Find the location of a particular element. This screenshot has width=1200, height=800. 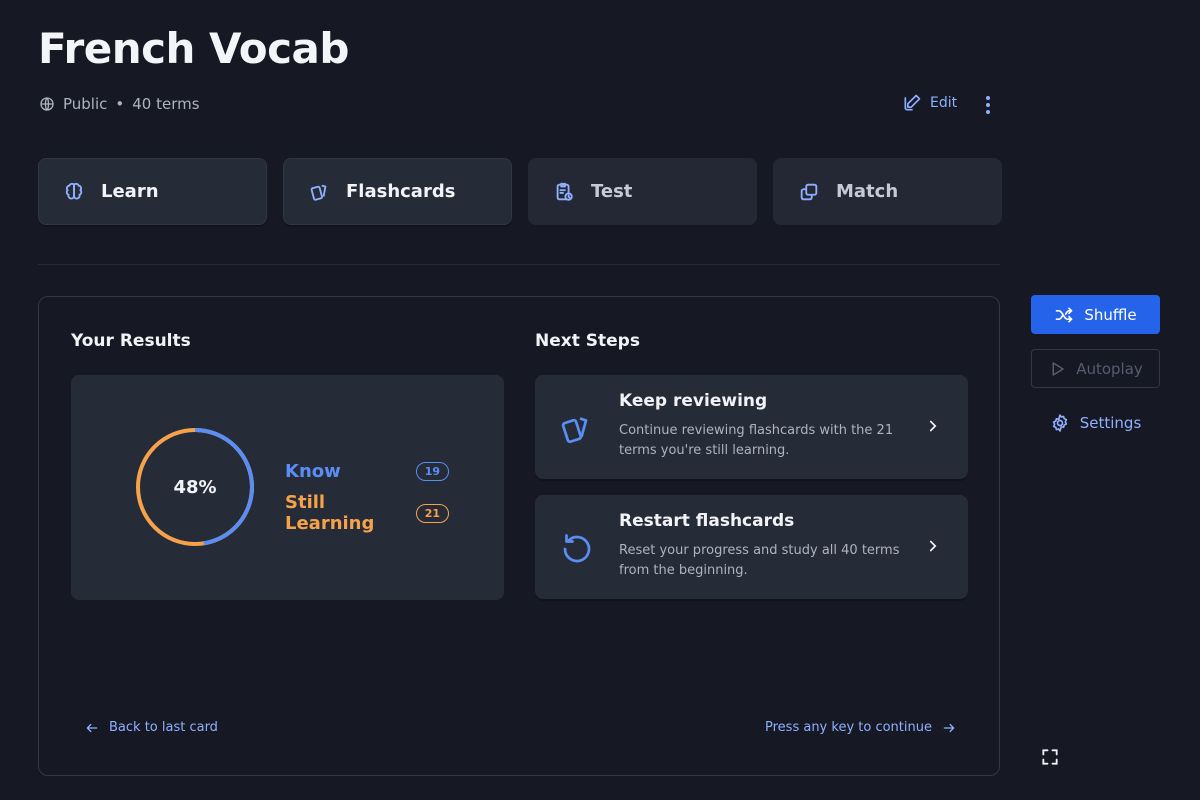

mode-match: Match is located at coordinates (887, 191).